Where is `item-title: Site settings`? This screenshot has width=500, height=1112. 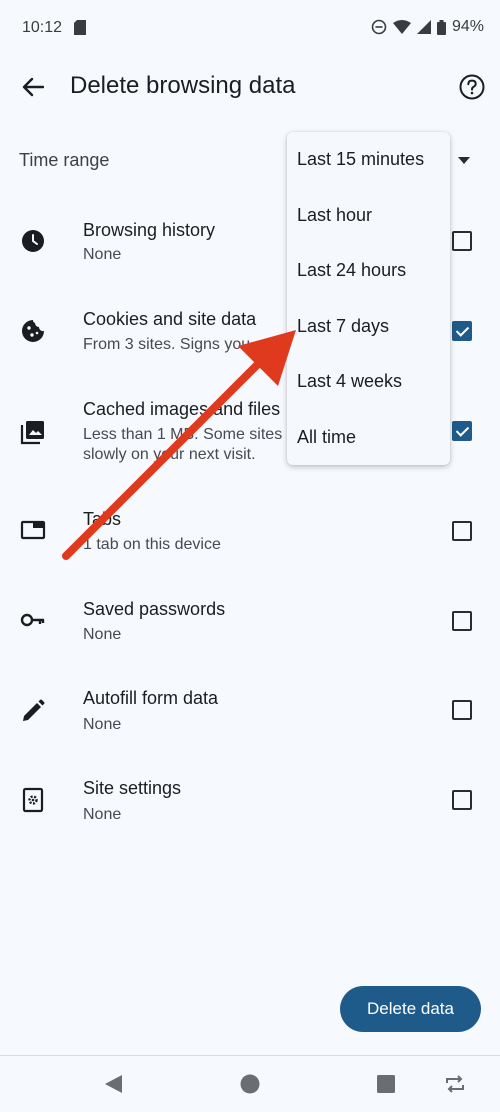
item-title: Site settings is located at coordinates (132, 788).